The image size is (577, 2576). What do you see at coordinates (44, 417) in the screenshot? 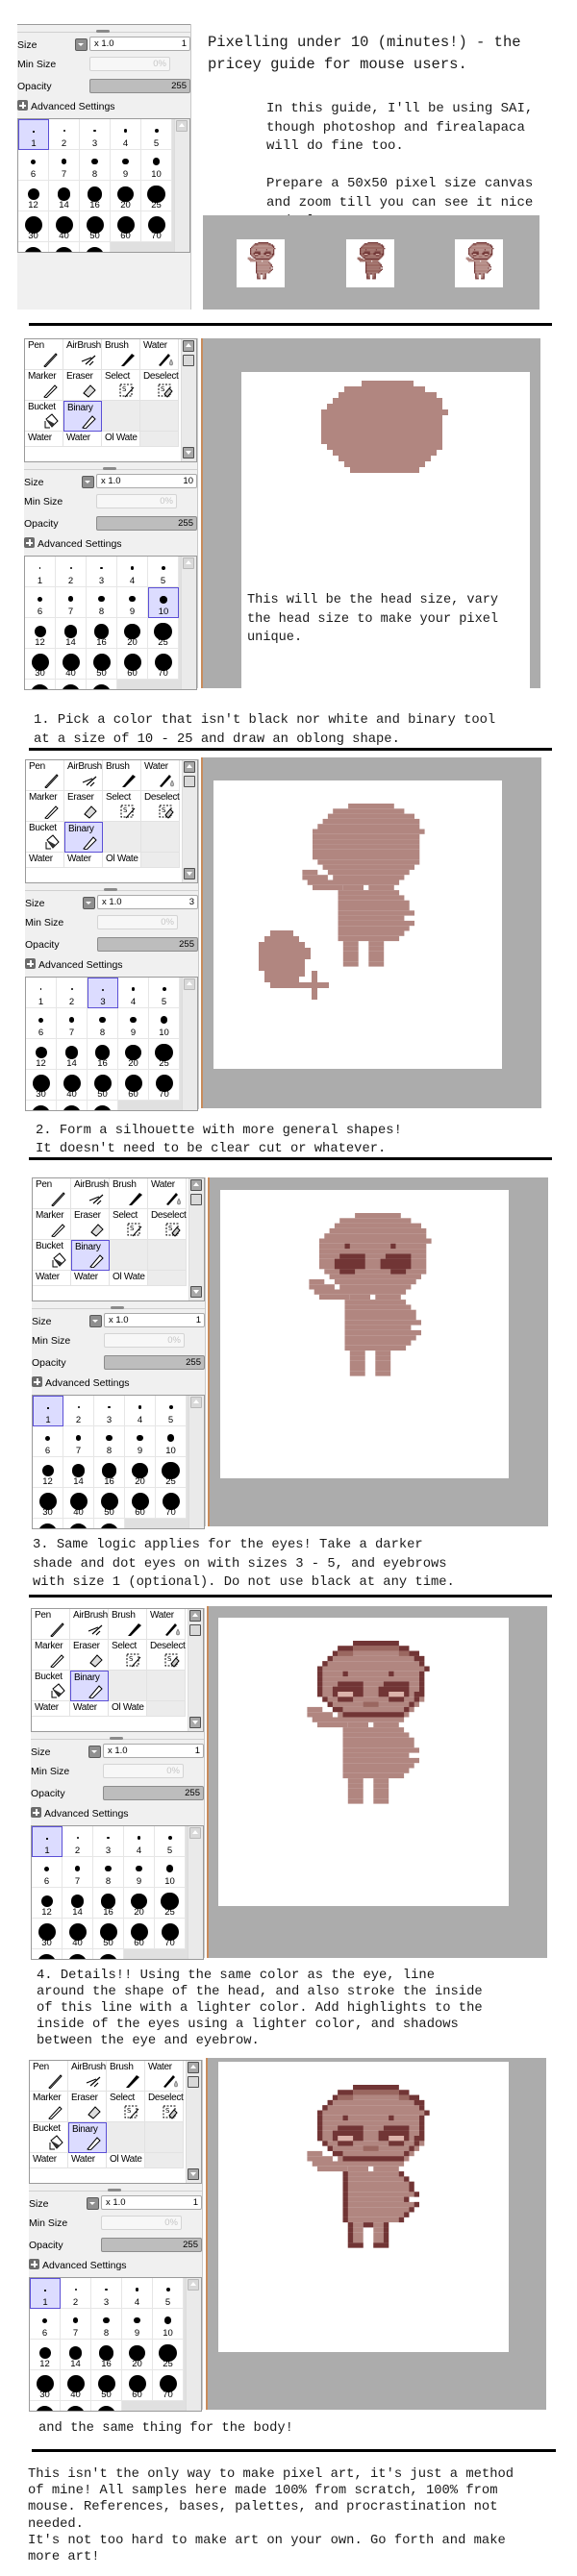
I see `tool-bucket: Bucket` at bounding box center [44, 417].